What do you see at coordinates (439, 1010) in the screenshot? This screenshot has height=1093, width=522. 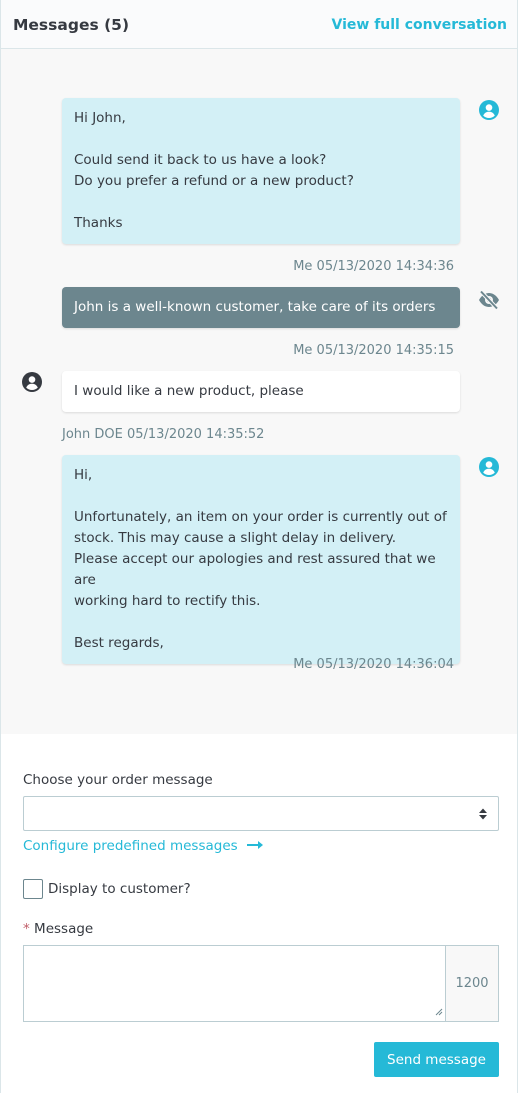 I see `resize-handle-icon` at bounding box center [439, 1010].